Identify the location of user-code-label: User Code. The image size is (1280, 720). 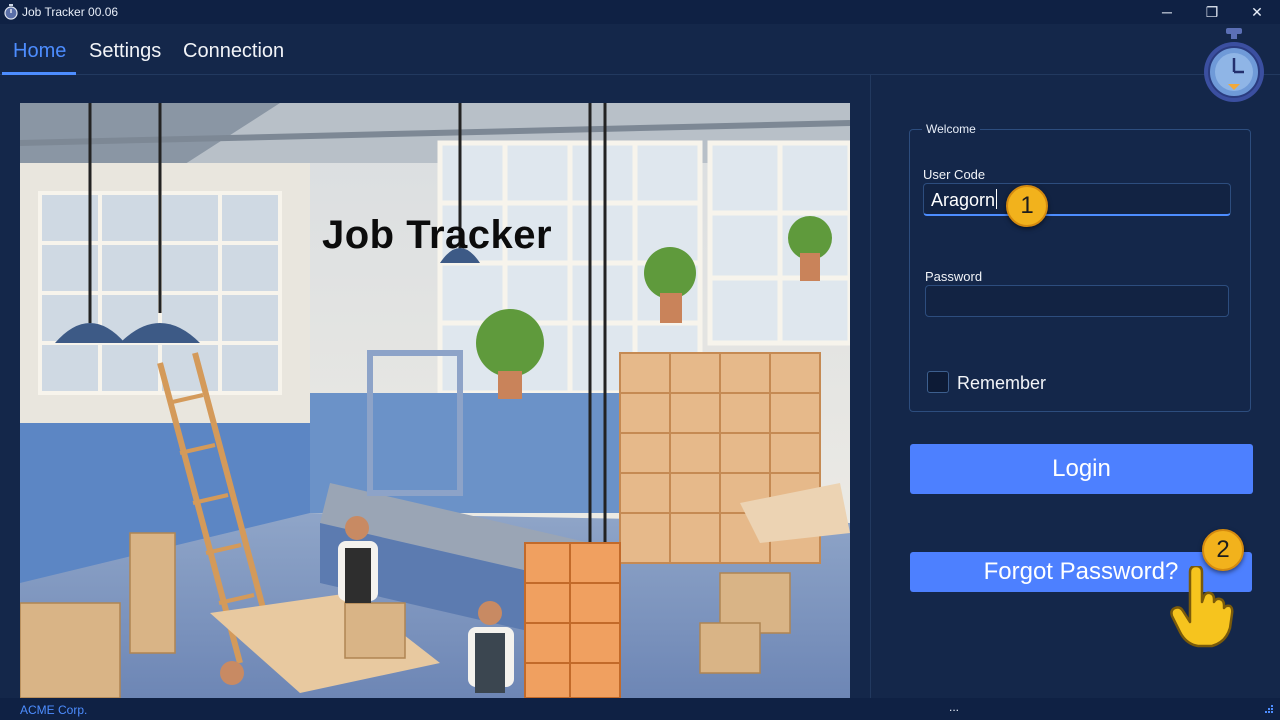
(954, 174).